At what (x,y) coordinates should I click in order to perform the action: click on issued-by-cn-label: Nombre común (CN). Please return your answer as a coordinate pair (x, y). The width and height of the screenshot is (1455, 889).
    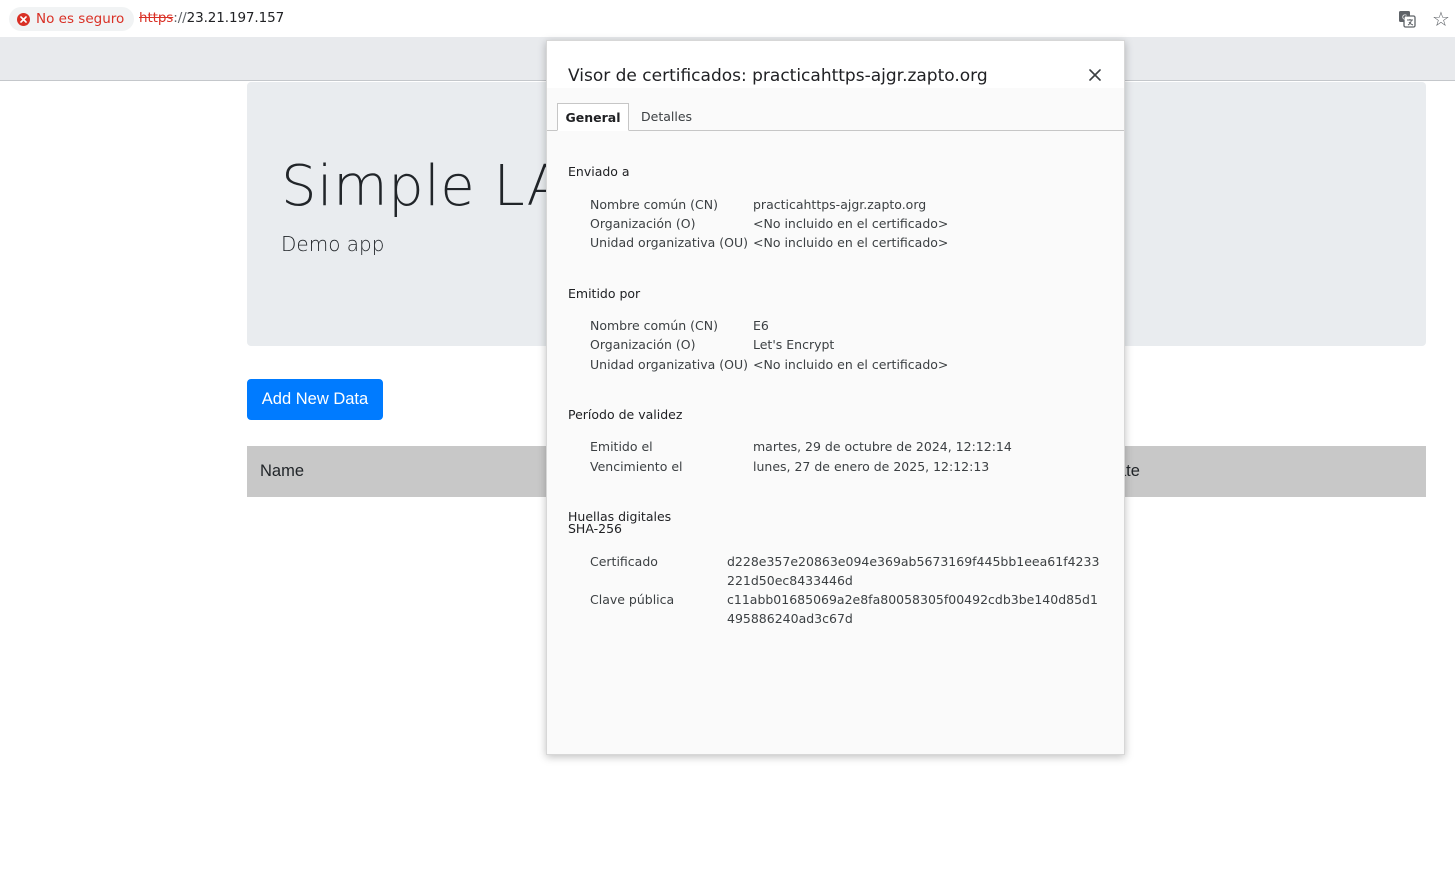
    Looking at the image, I should click on (654, 325).